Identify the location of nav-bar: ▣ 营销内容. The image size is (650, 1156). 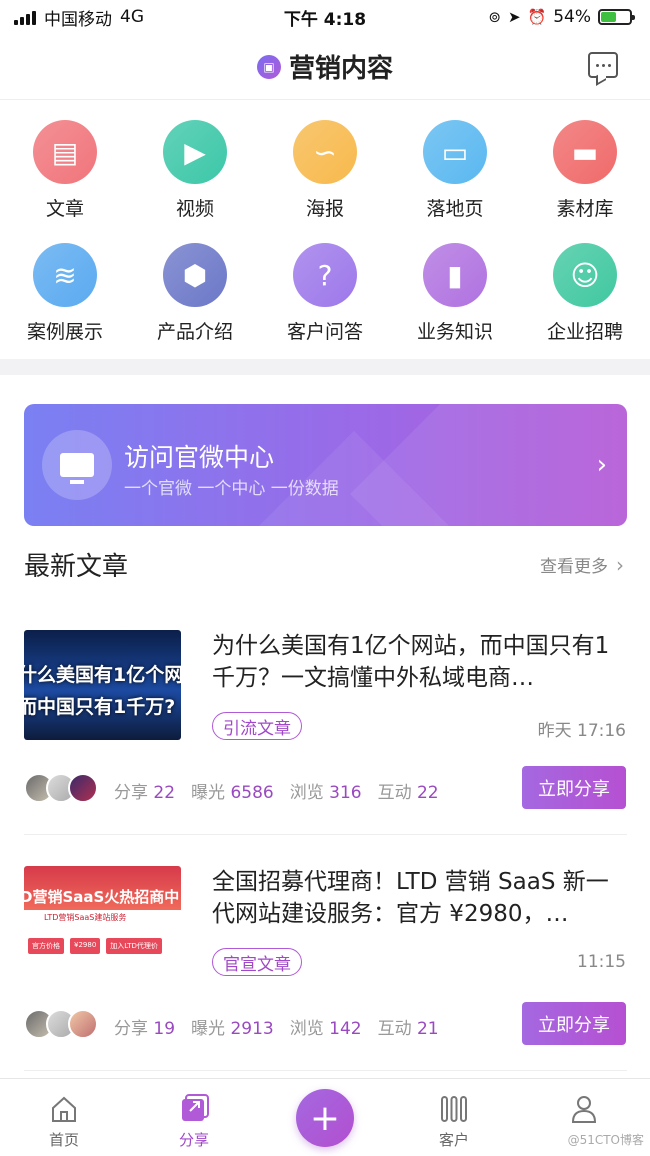
(325, 67).